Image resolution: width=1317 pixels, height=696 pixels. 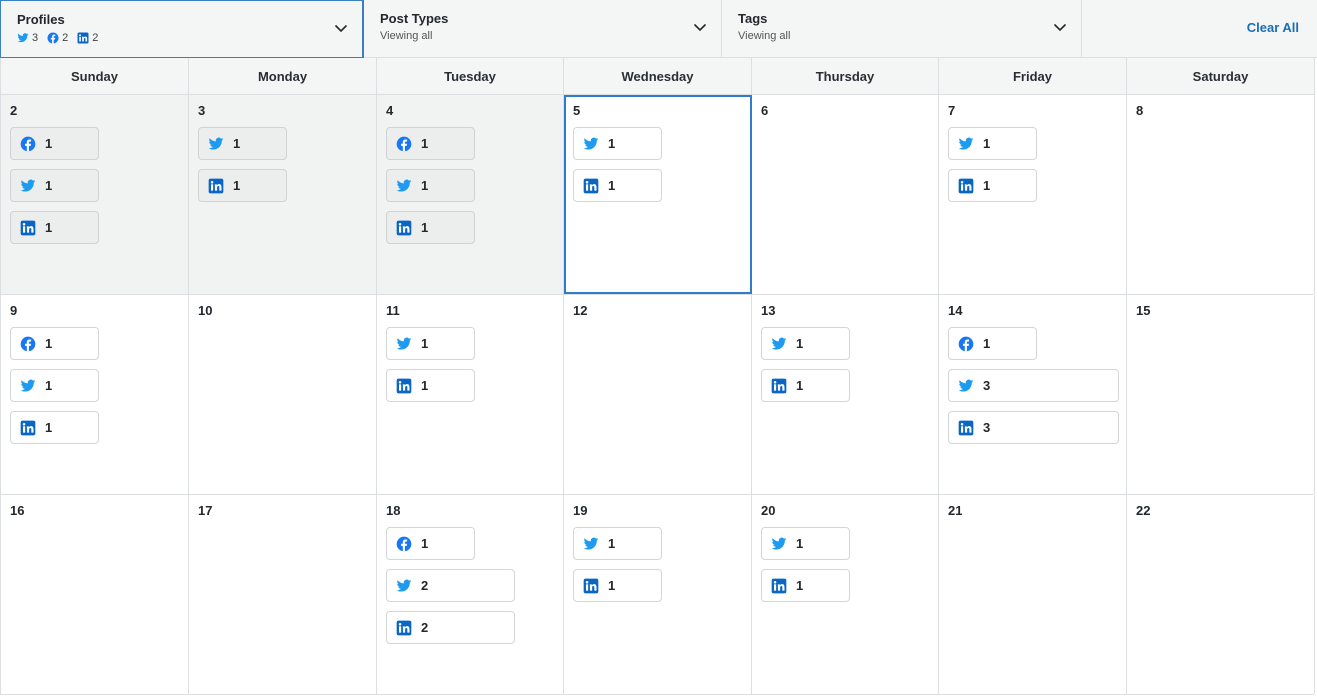 I want to click on calendar-day: 3 1 1, so click(x=283, y=194).